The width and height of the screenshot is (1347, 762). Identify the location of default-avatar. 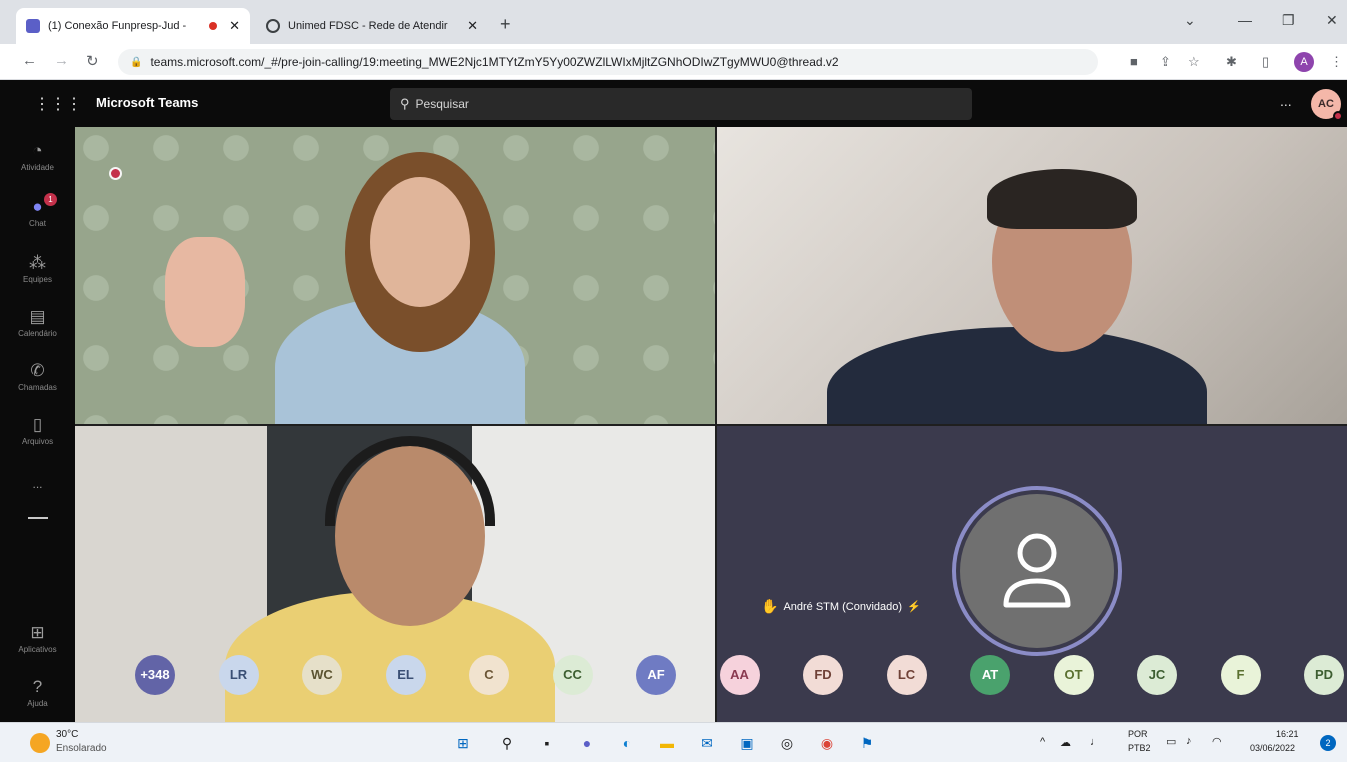
(1037, 571).